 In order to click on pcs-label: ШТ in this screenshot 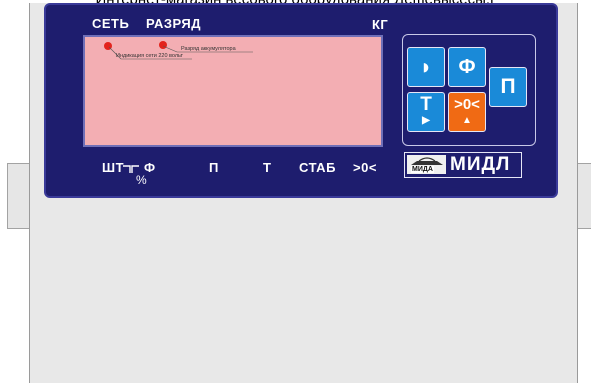, I will do `click(113, 167)`.